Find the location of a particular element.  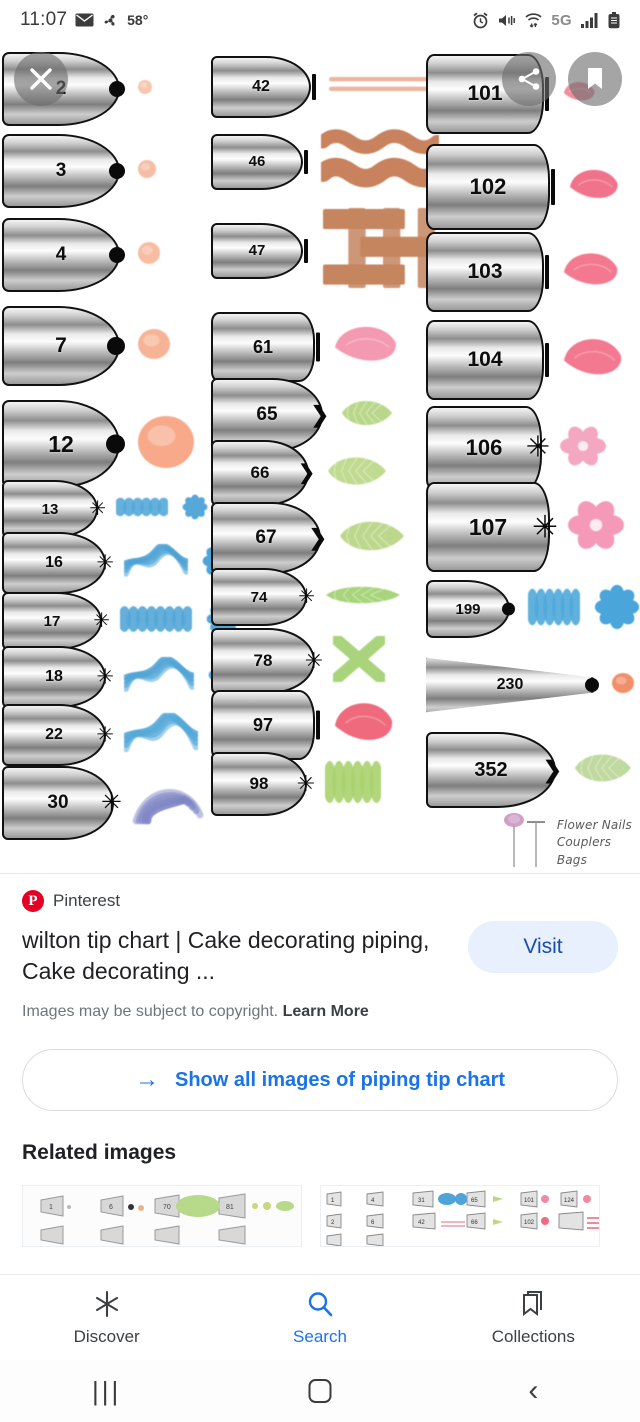

tip-number-199: 199 is located at coordinates (468, 609).